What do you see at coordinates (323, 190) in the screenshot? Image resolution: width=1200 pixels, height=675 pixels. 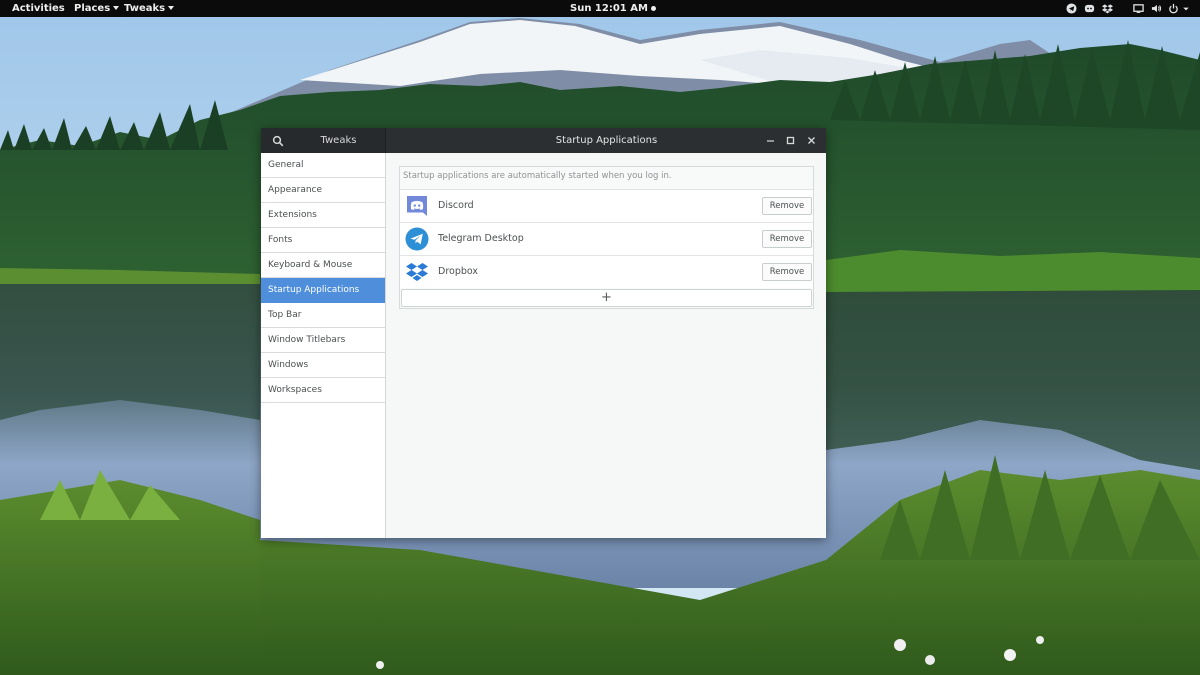 I see `sidebar-item-appearance: Appearance` at bounding box center [323, 190].